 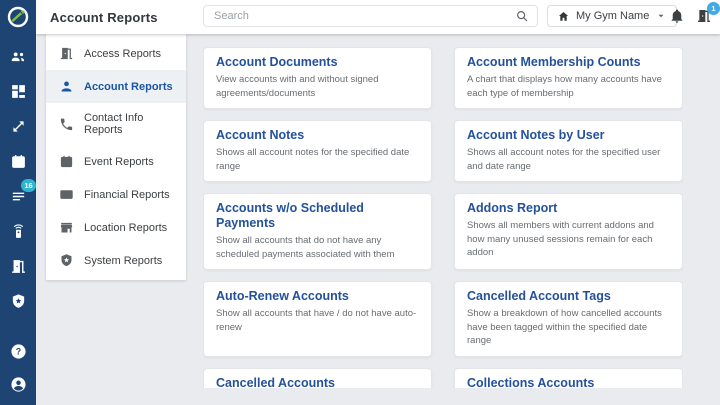 I want to click on account-icon, so click(x=18, y=384).